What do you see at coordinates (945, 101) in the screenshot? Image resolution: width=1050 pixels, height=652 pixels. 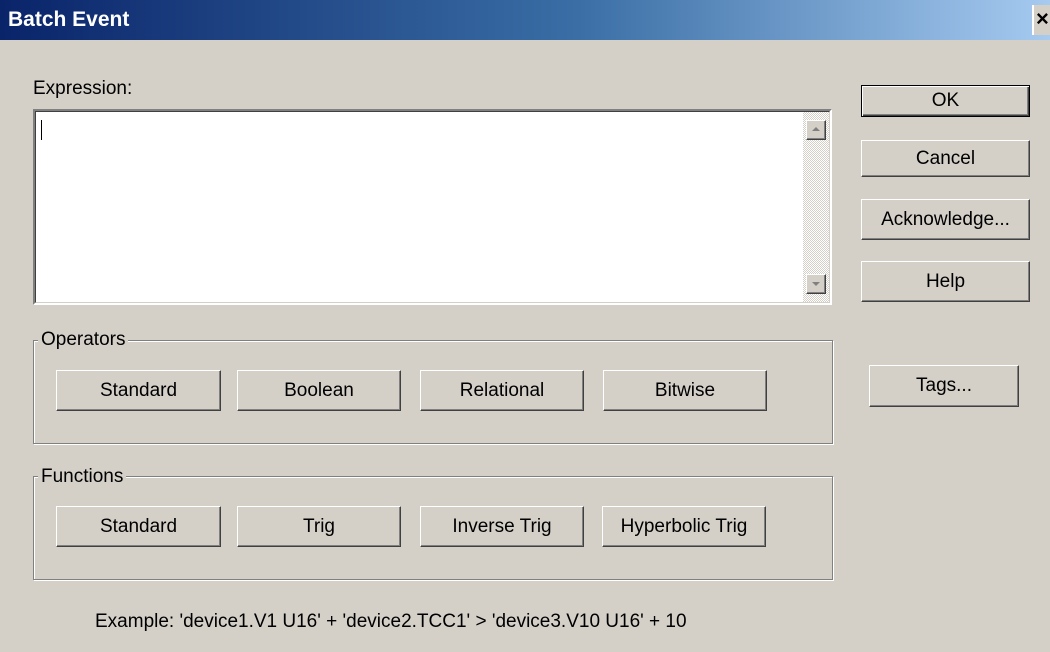 I see `ok-button: OK` at bounding box center [945, 101].